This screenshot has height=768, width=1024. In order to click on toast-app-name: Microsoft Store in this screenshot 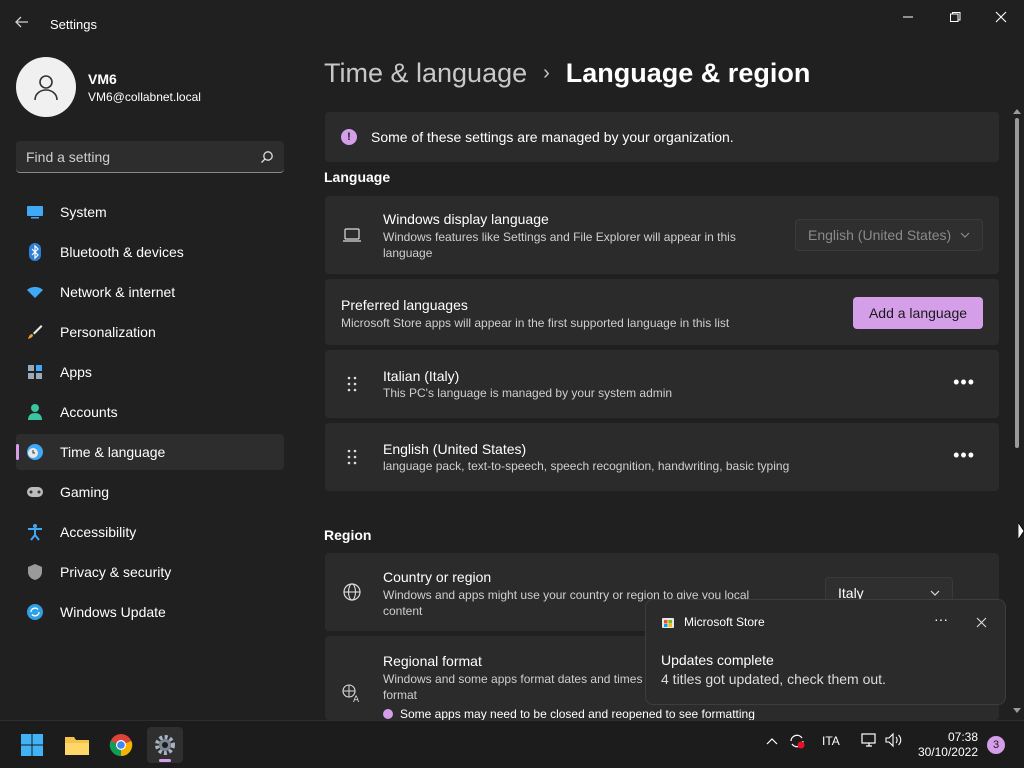, I will do `click(724, 622)`.